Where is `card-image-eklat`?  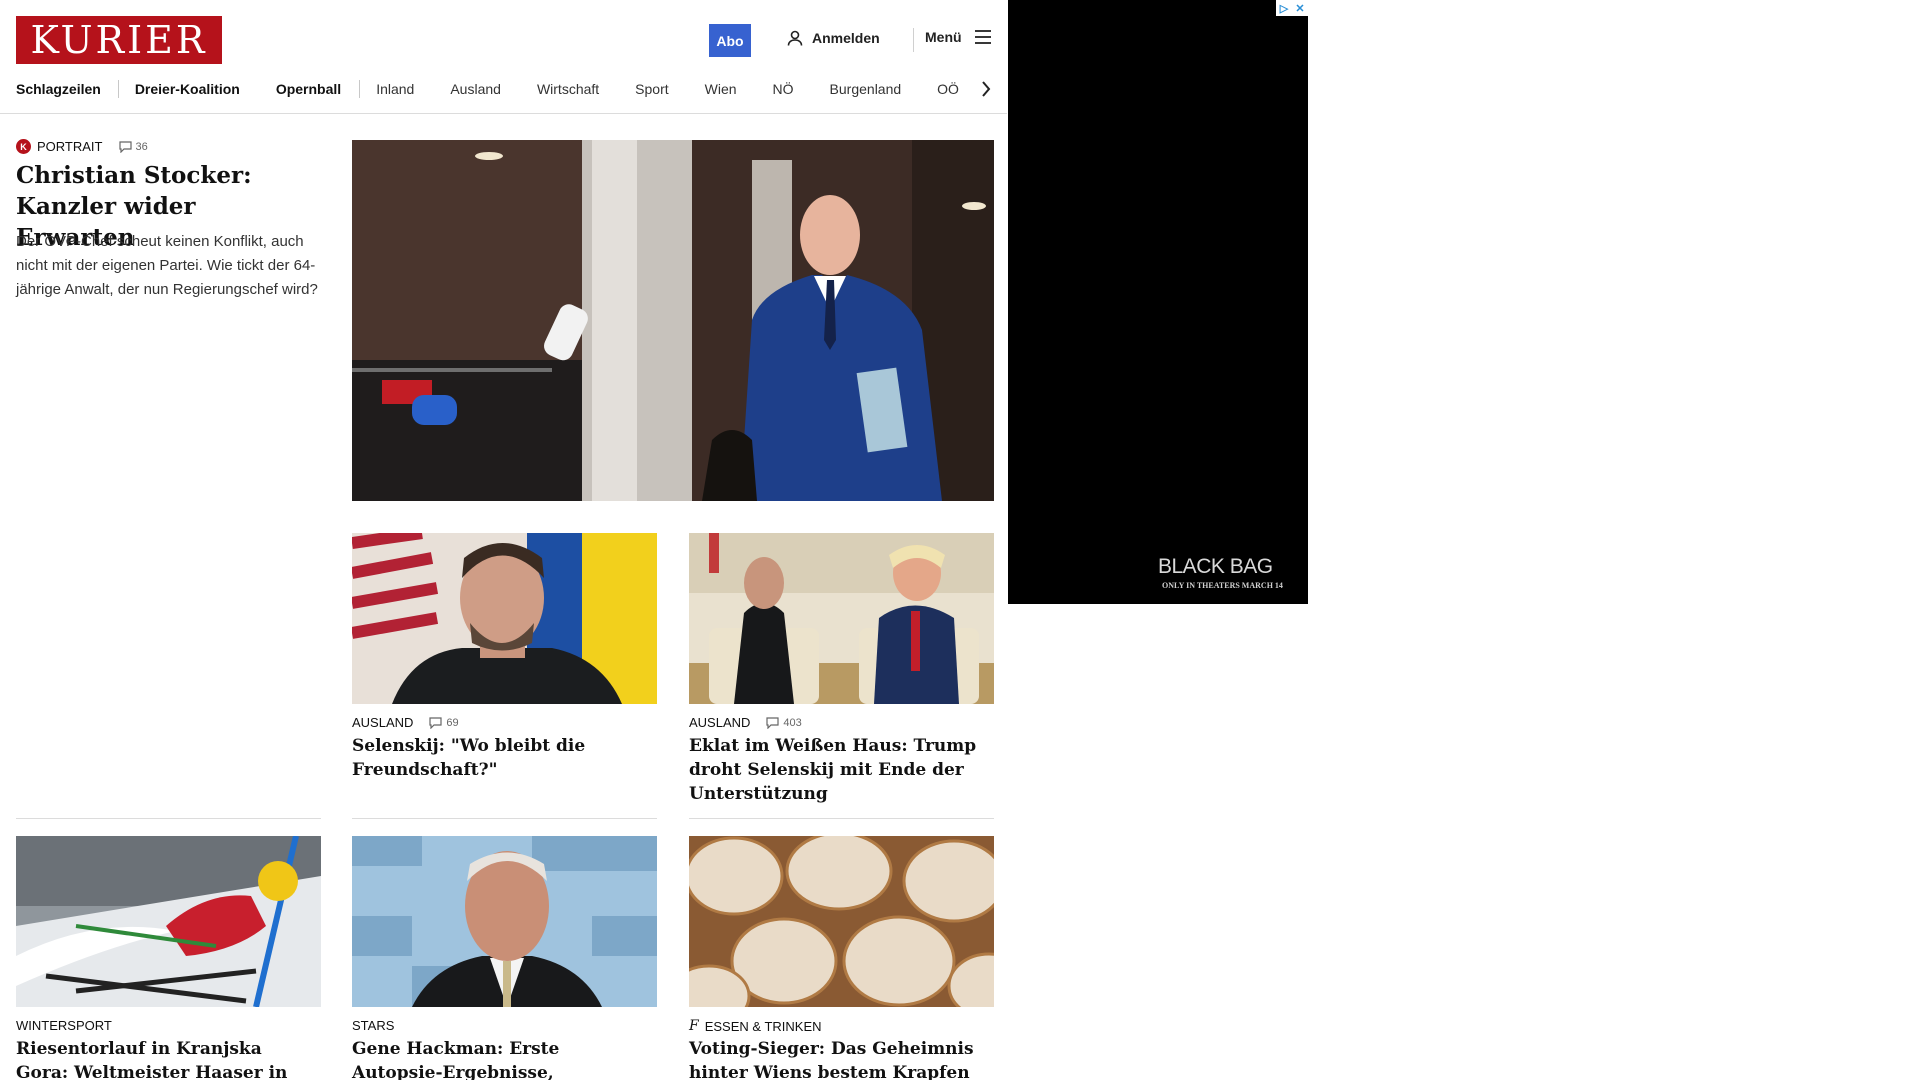 card-image-eklat is located at coordinates (841, 618).